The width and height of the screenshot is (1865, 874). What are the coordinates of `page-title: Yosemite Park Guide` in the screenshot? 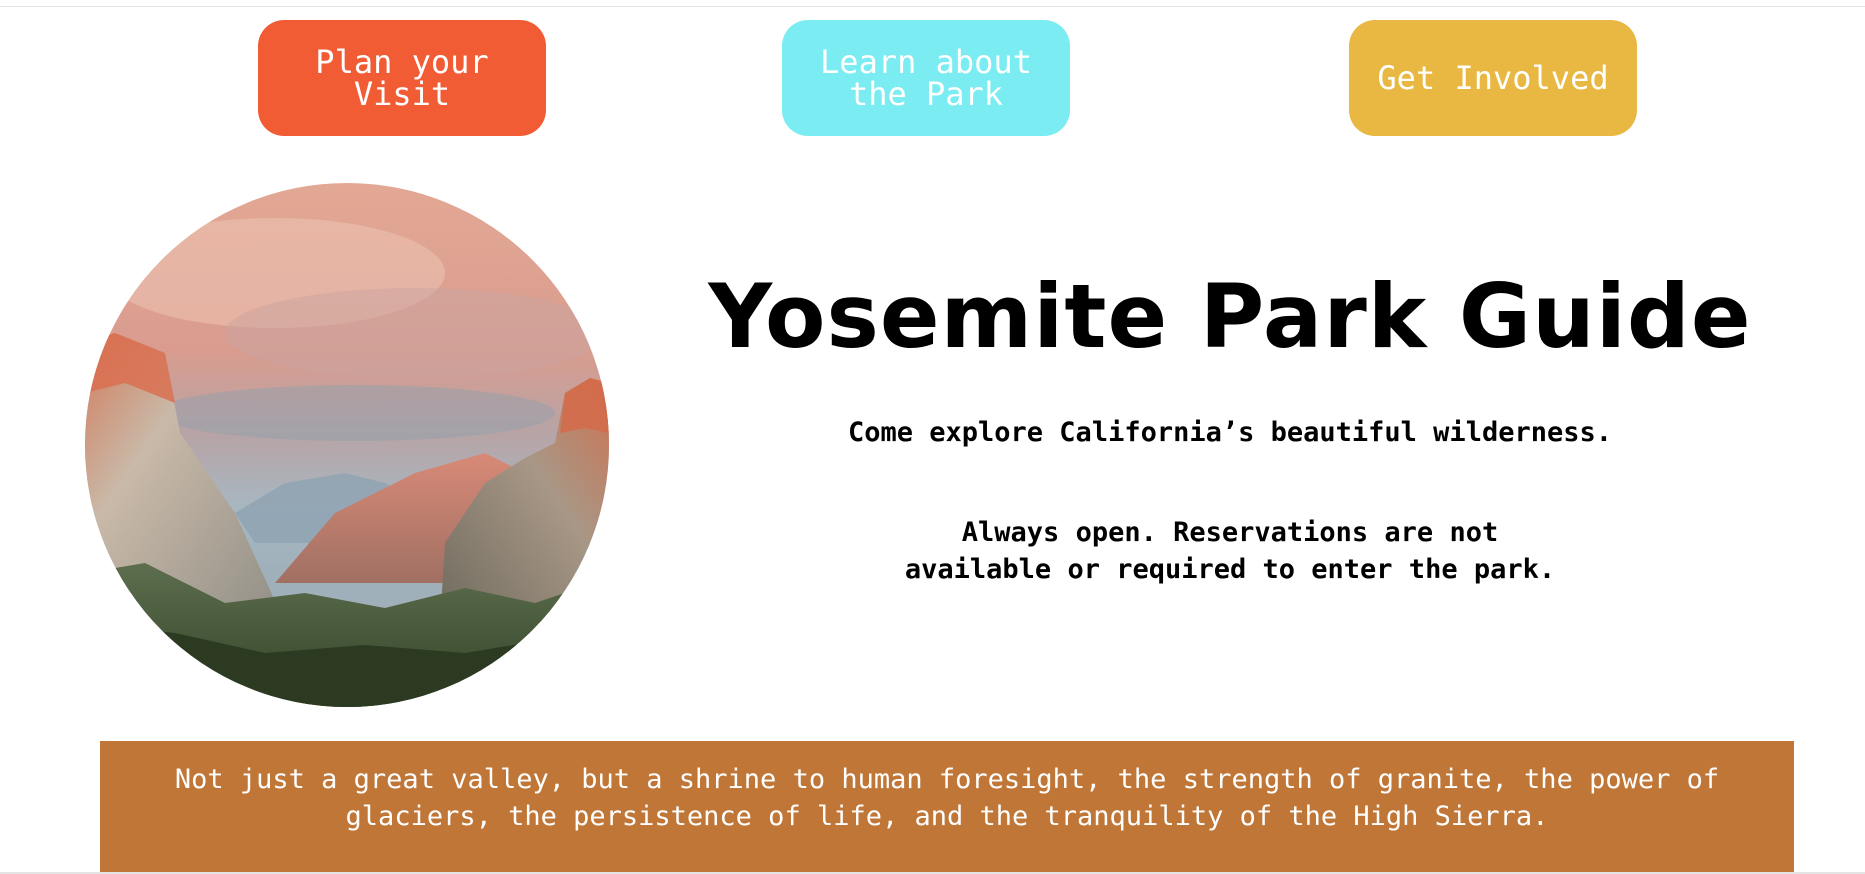 It's located at (1230, 316).